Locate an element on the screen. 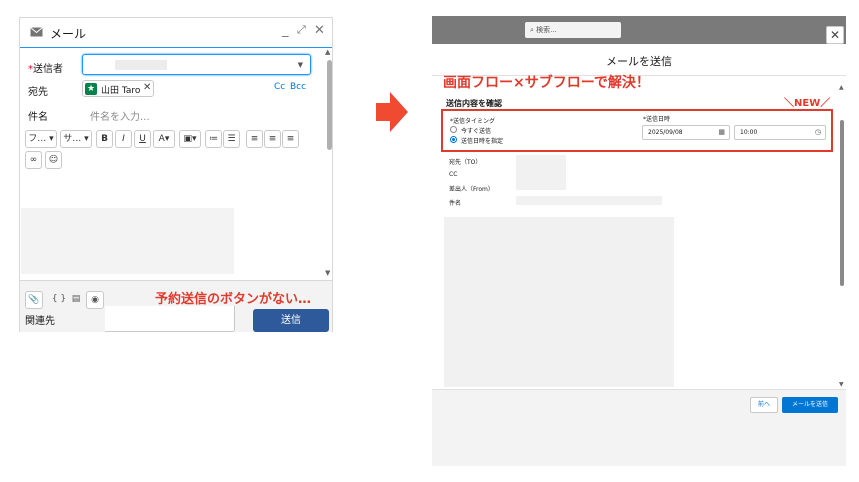  from-field-label: 差出人（From） is located at coordinates (471, 189).